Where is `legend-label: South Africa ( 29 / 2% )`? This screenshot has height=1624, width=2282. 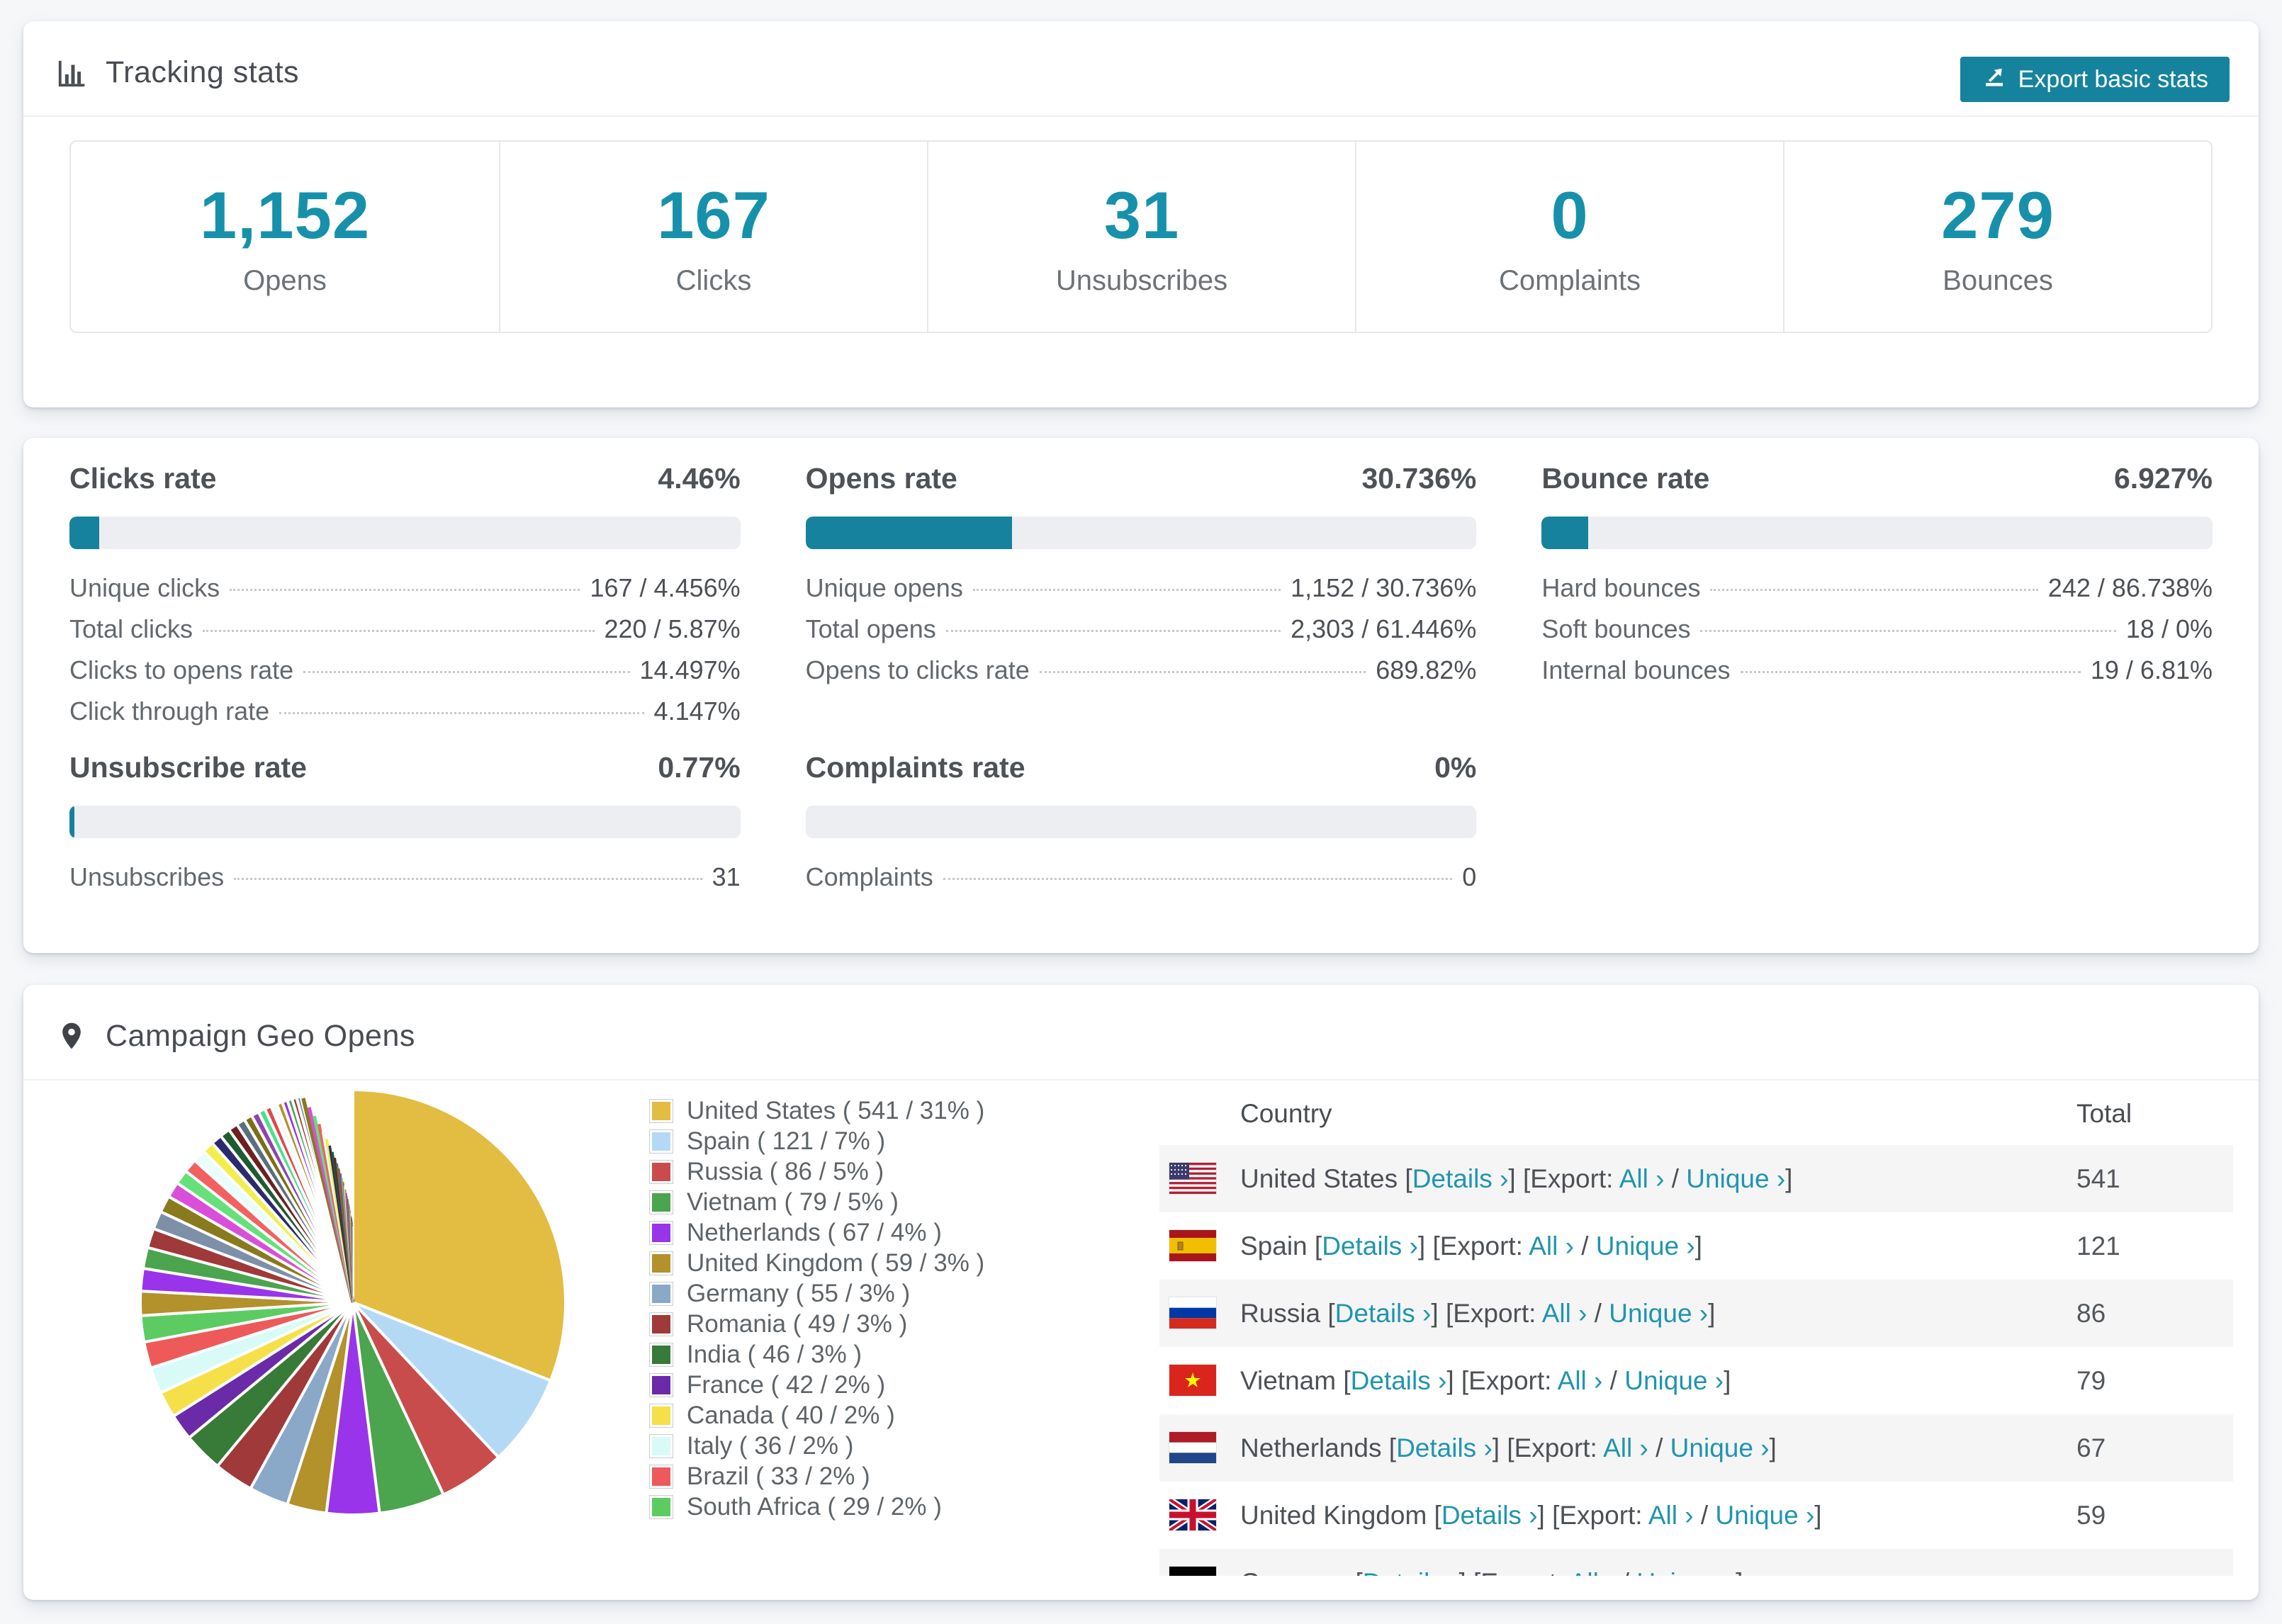 legend-label: South Africa ( 29 / 2% ) is located at coordinates (815, 1507).